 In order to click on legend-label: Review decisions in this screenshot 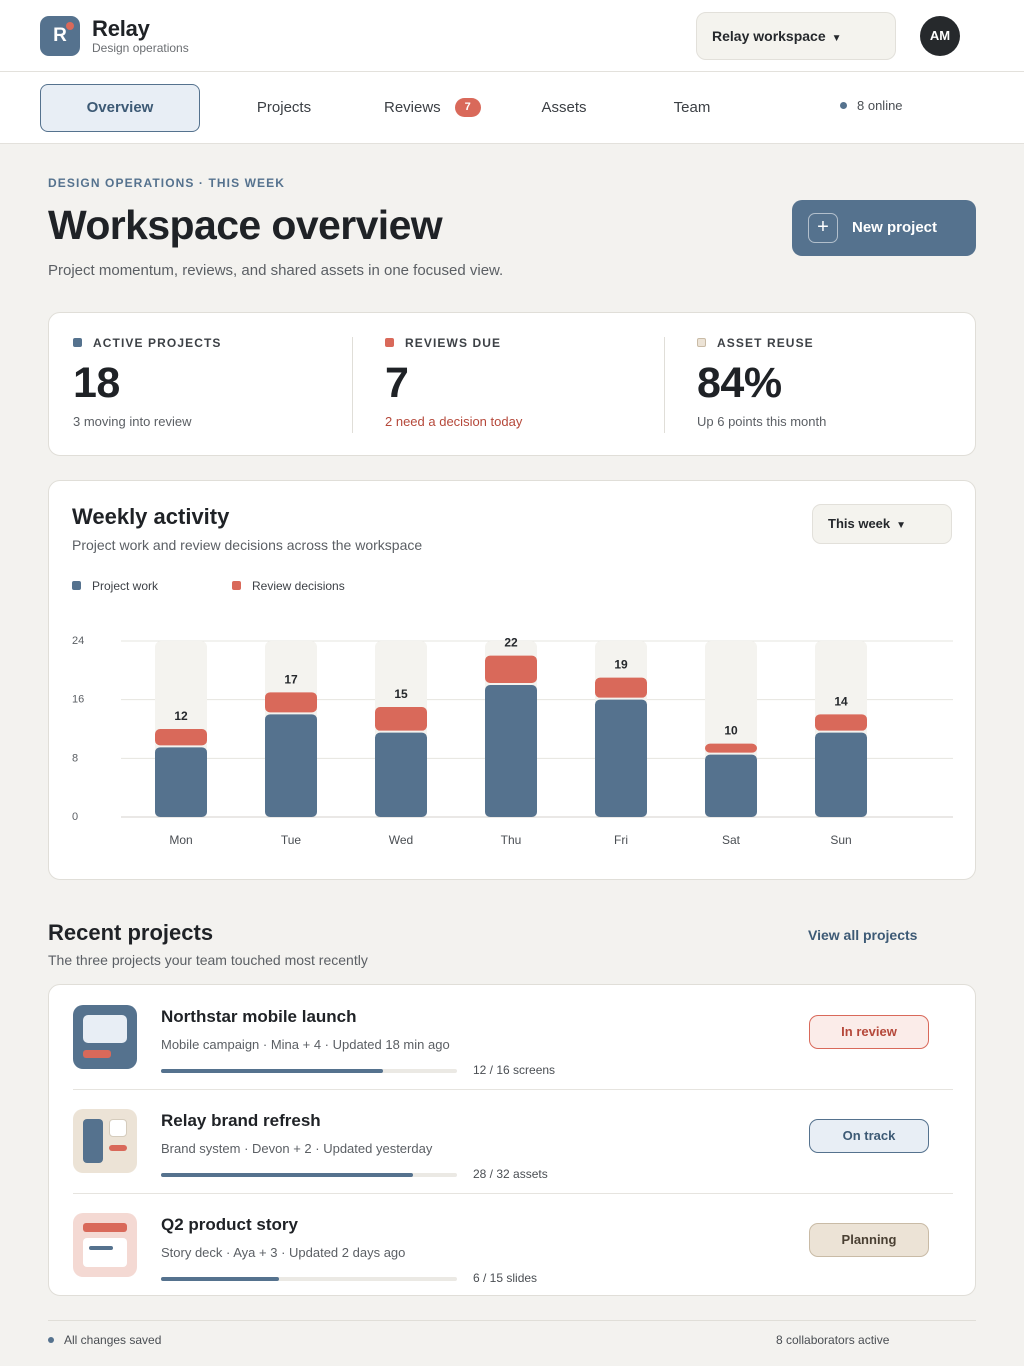, I will do `click(298, 586)`.